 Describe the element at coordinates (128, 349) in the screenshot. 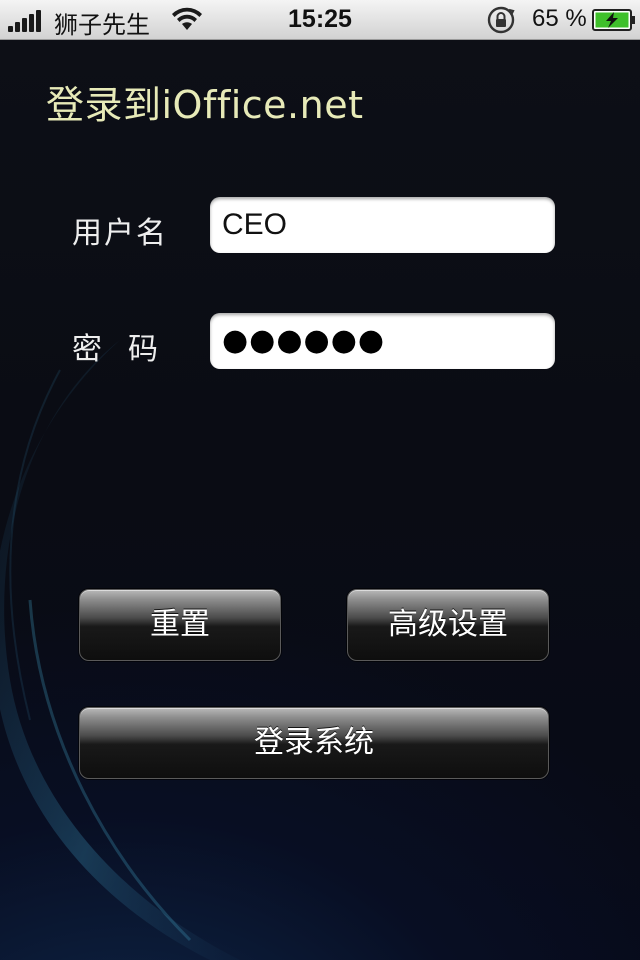

I see `password-label: 密码` at that location.